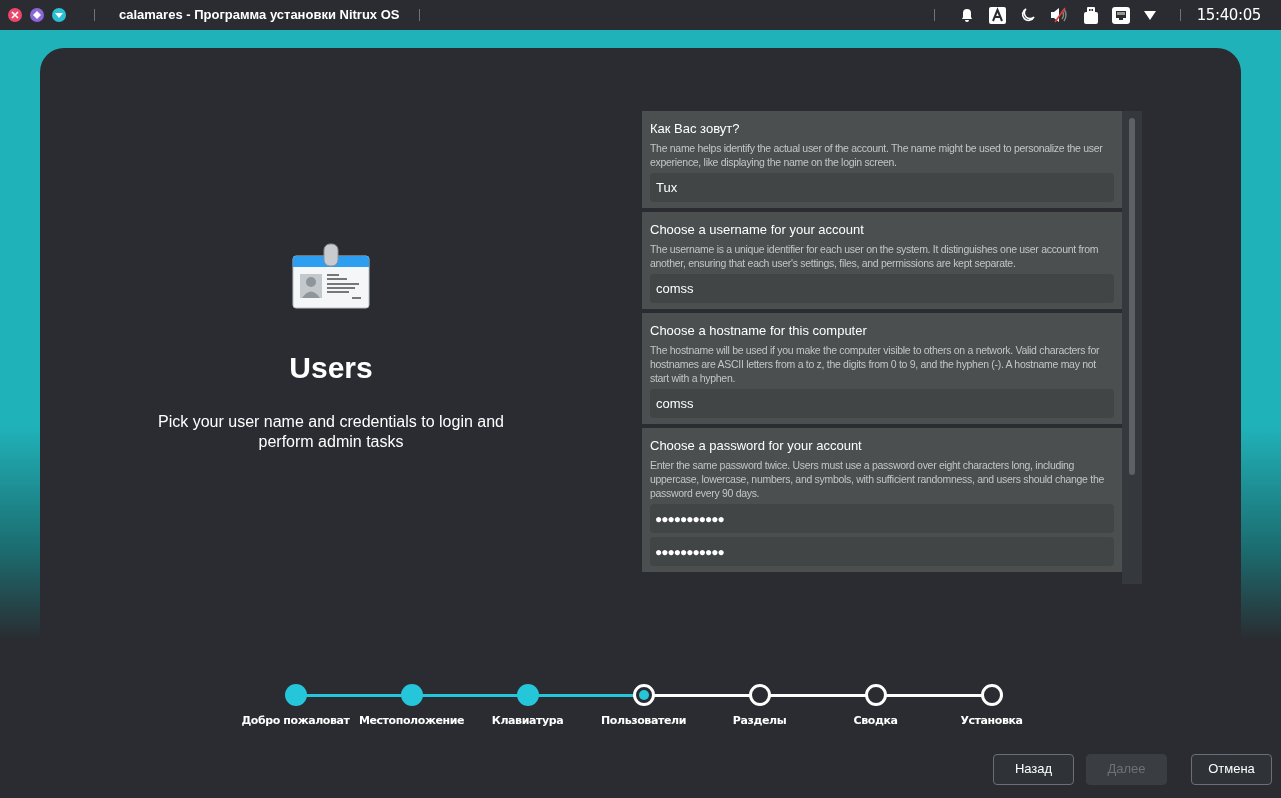  Describe the element at coordinates (59, 15) in the screenshot. I see `chevron-down-icon` at that location.